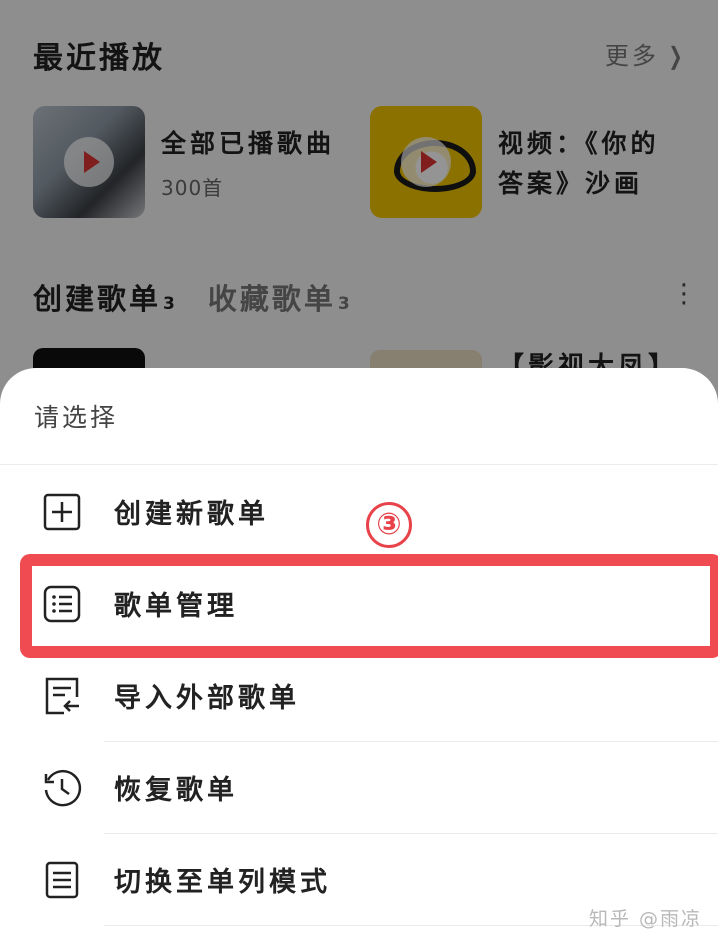 The image size is (718, 942). Describe the element at coordinates (359, 788) in the screenshot. I see `menu-item-restore-playlist: 恢复歌单` at that location.